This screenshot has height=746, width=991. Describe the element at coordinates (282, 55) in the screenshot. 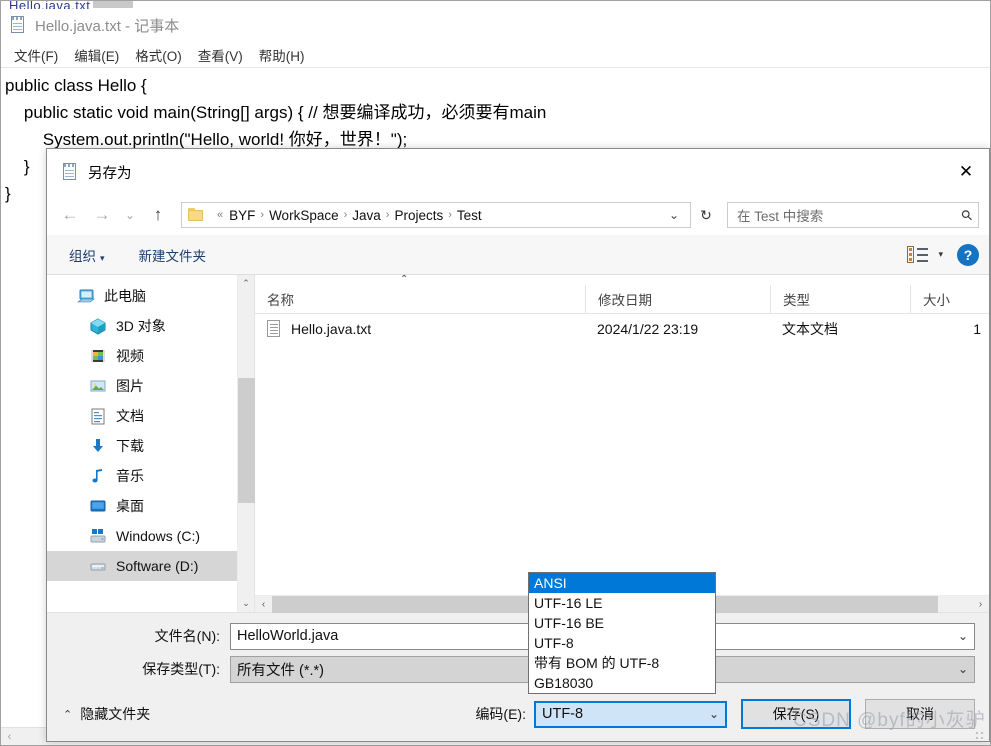

I see `menu-help: 帮助(H)` at that location.